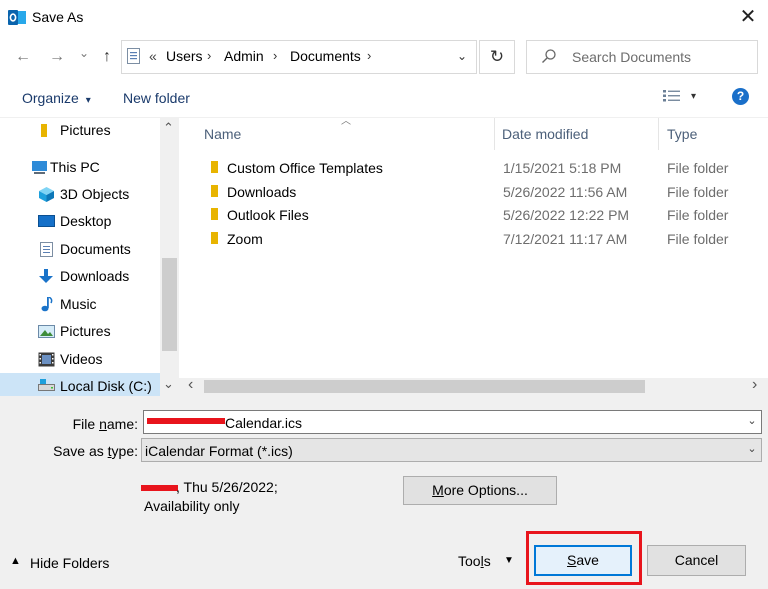  I want to click on organize-button: Organize ▾, so click(56, 98).